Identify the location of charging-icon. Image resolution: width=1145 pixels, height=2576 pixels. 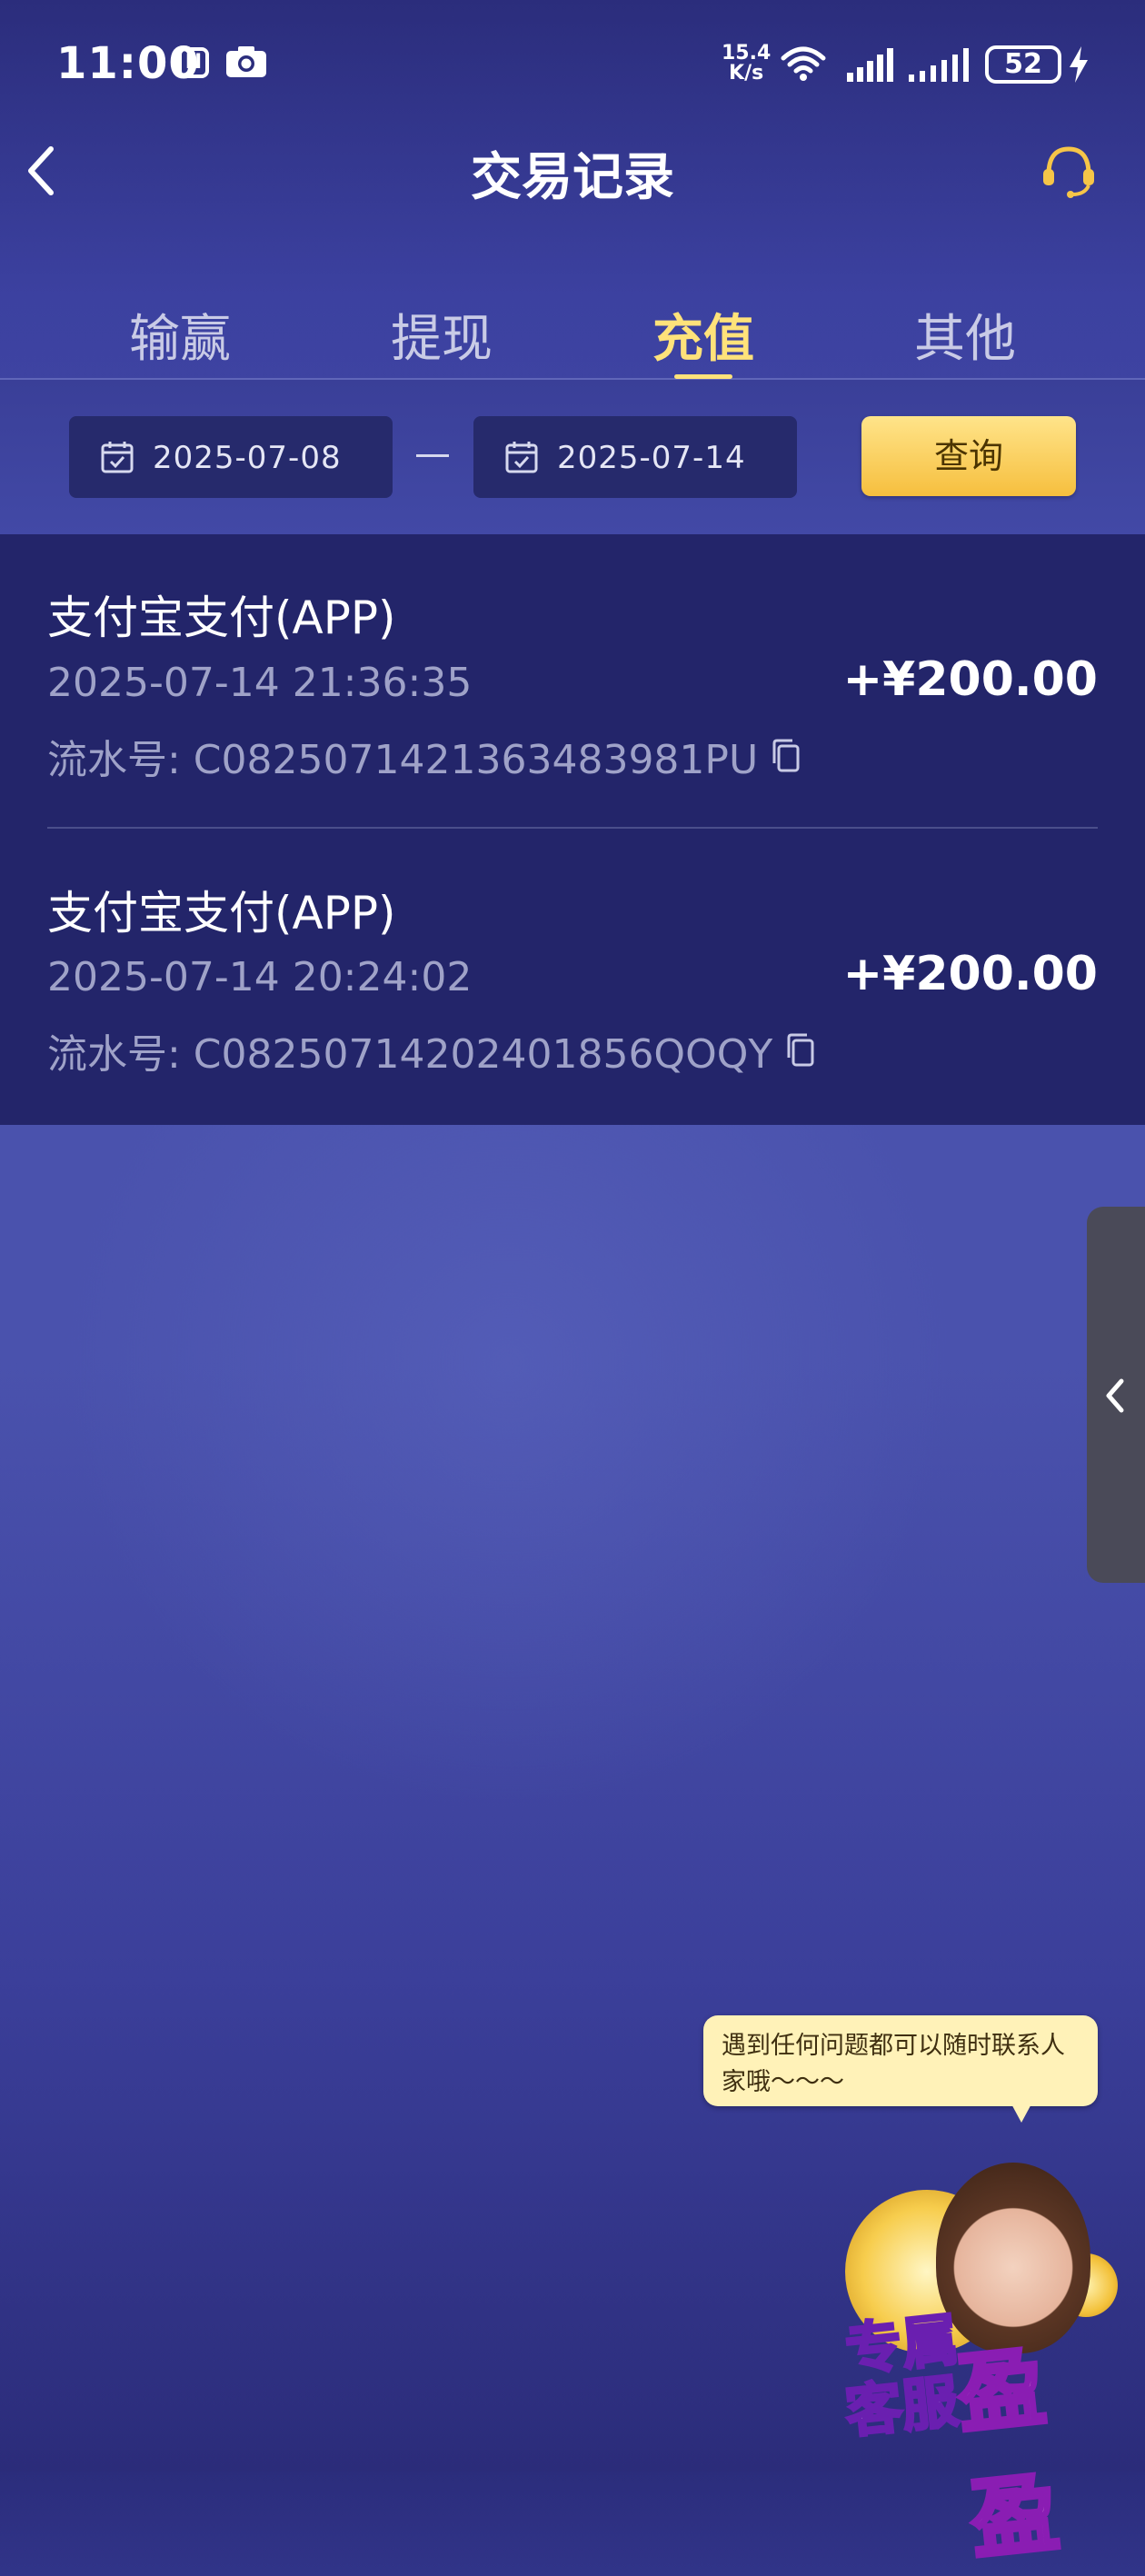
(1079, 64).